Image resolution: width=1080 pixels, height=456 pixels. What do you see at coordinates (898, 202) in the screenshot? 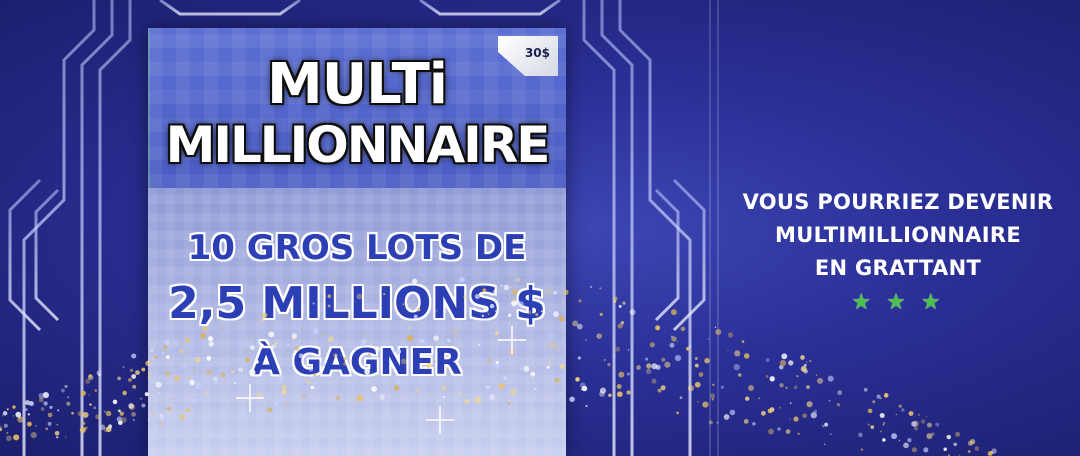
I see `tagline-line-1: VOUS POURRIEZ DEVENIR` at bounding box center [898, 202].